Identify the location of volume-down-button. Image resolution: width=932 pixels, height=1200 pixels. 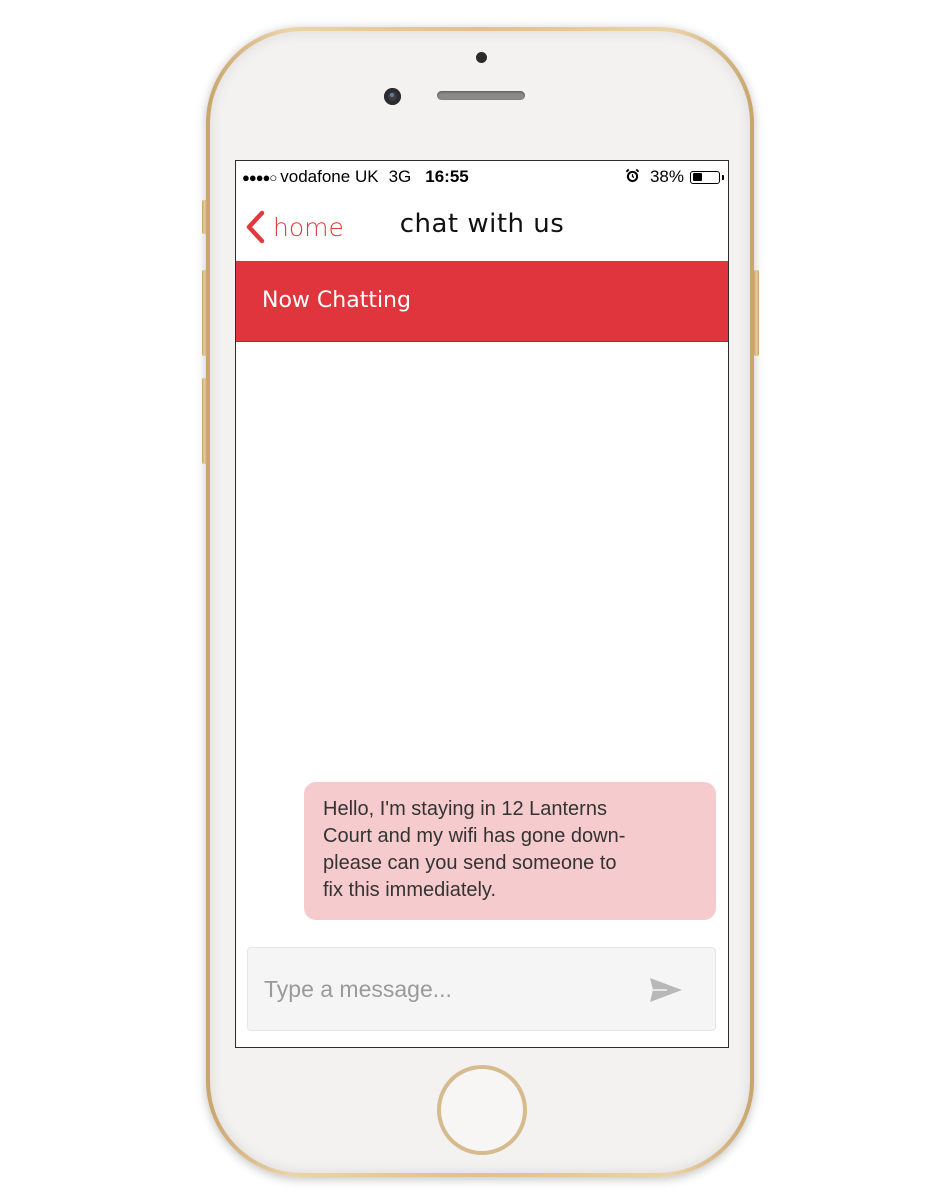
(204, 421).